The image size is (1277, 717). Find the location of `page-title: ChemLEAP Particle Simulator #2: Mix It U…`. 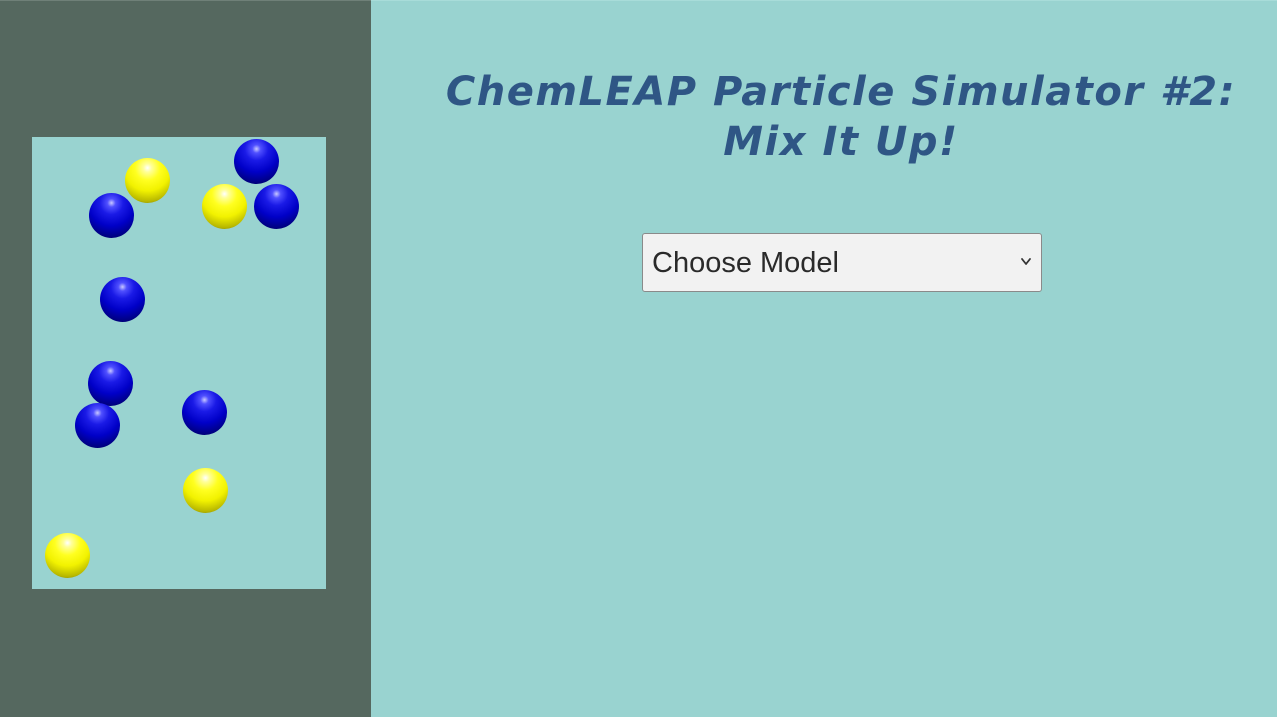

page-title: ChemLEAP Particle Simulator #2: Mix It U… is located at coordinates (841, 117).